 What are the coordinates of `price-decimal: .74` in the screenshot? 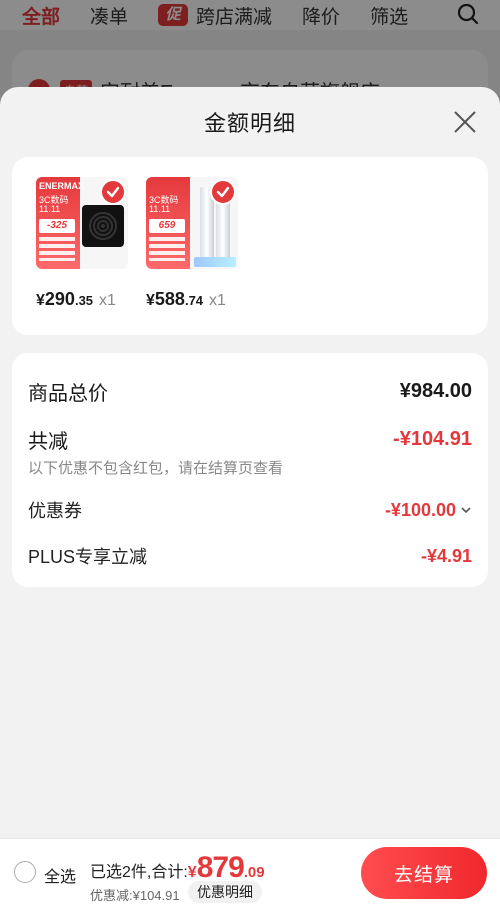 It's located at (194, 300).